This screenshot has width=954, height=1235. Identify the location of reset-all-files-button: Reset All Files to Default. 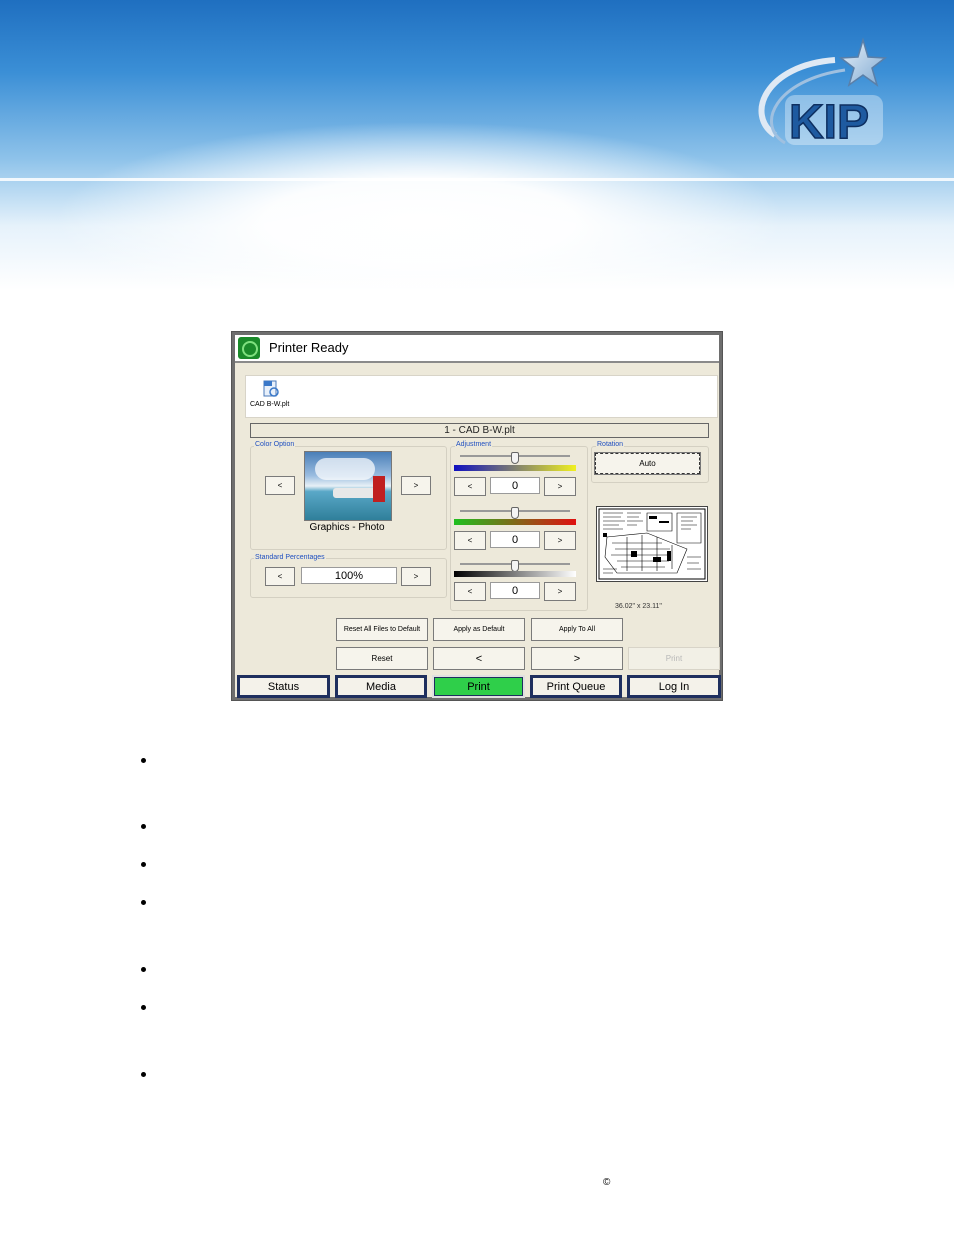
(382, 629).